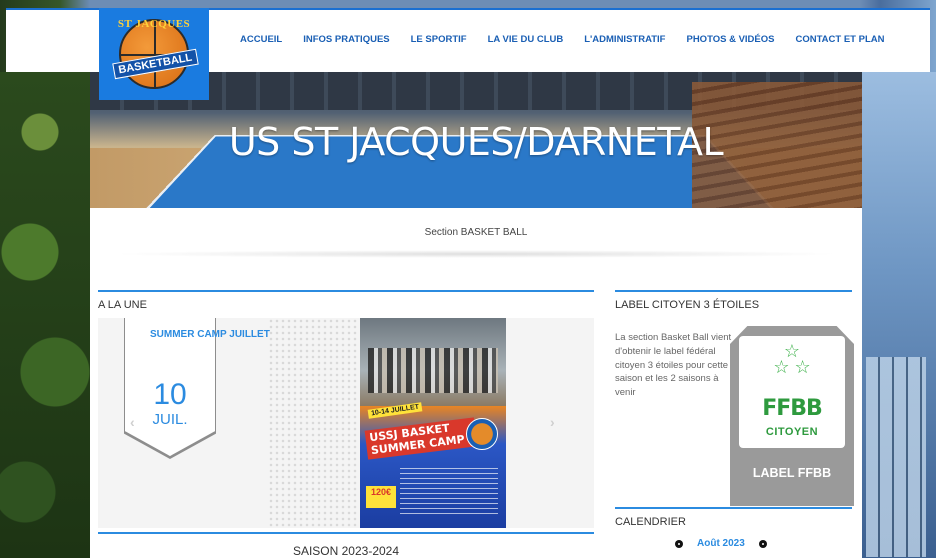 The width and height of the screenshot is (936, 558). Describe the element at coordinates (346, 39) in the screenshot. I see `nav-item-infos-pratiques: INFOS PRATIQUES` at that location.